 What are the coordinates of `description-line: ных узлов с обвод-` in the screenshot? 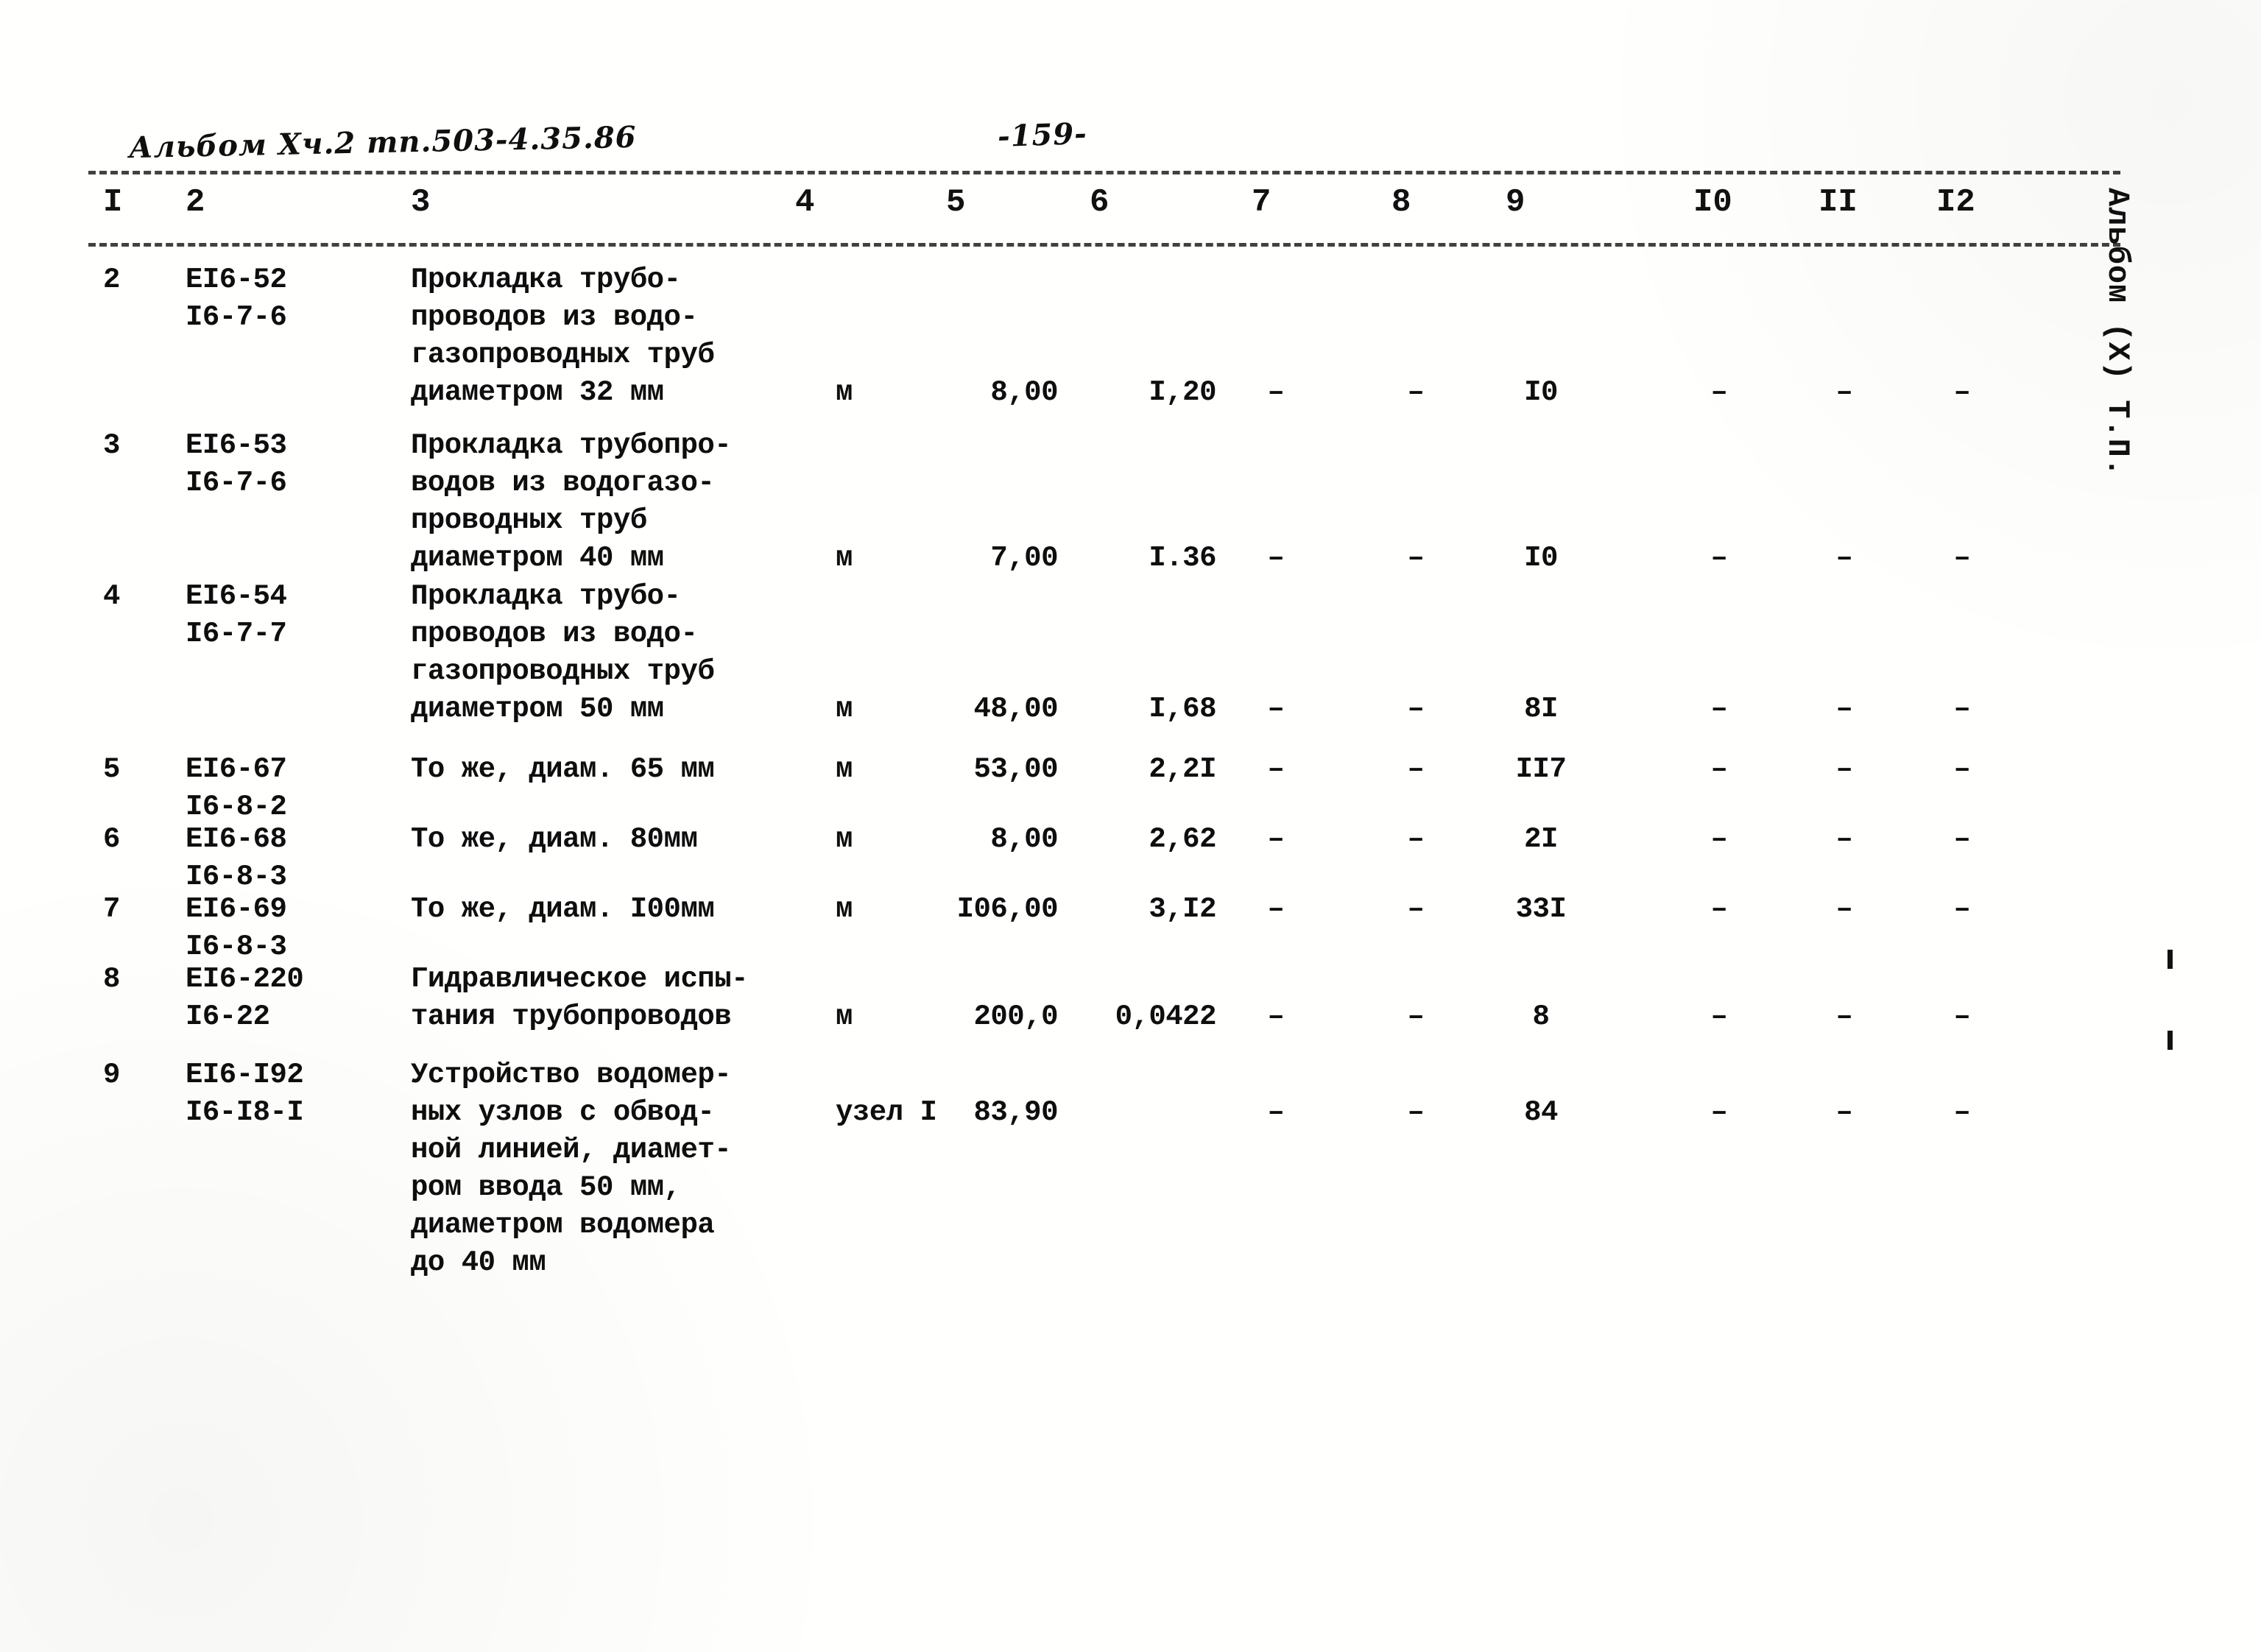 It's located at (563, 1112).